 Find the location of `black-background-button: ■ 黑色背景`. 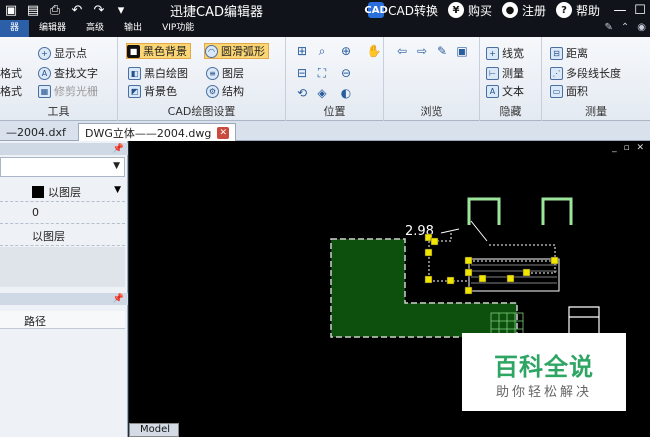

black-background-button: ■ 黑色背景 is located at coordinates (158, 51).